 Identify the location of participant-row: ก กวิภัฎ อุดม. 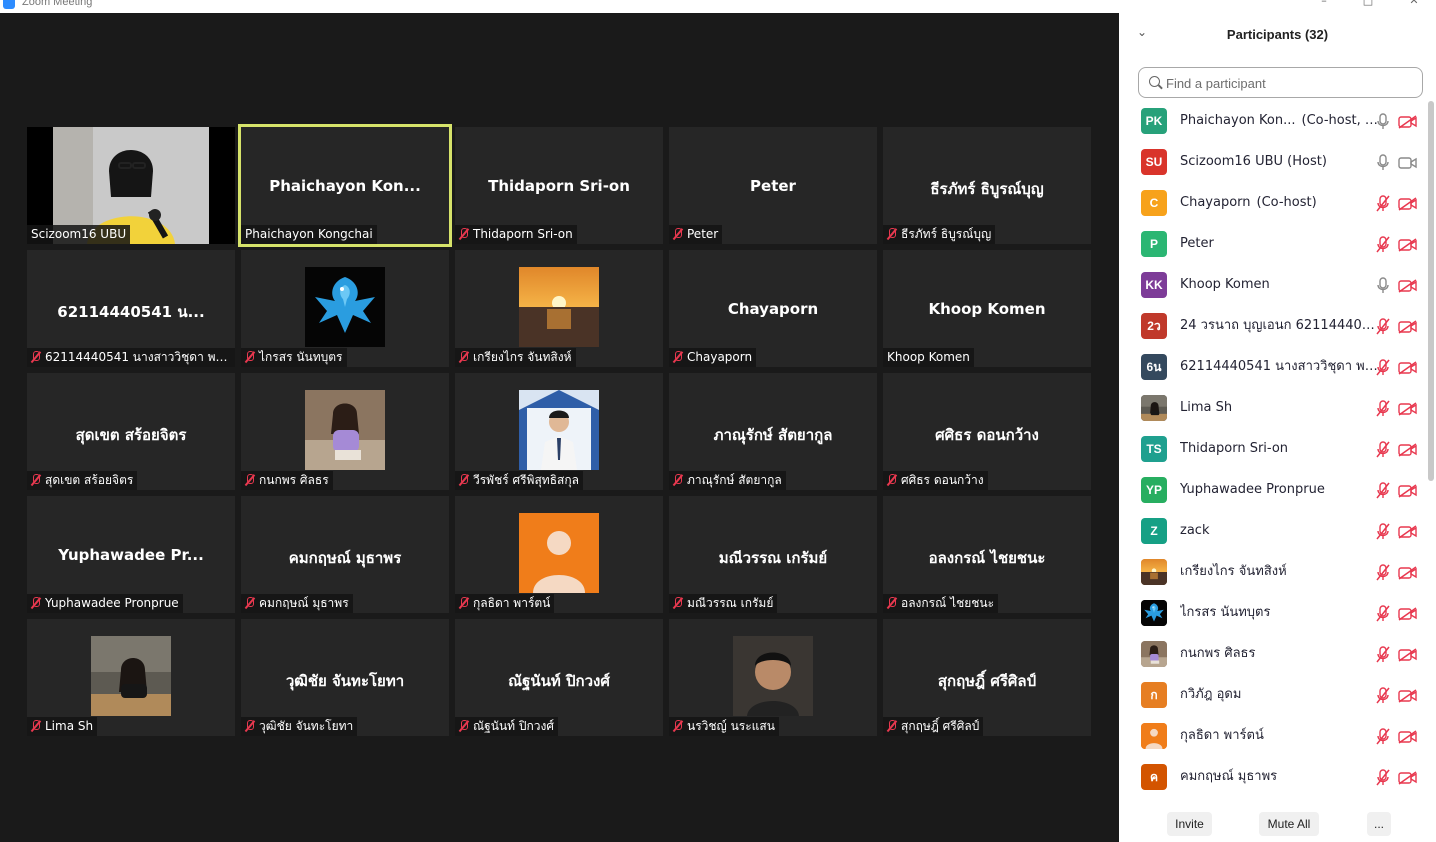
(1274, 695).